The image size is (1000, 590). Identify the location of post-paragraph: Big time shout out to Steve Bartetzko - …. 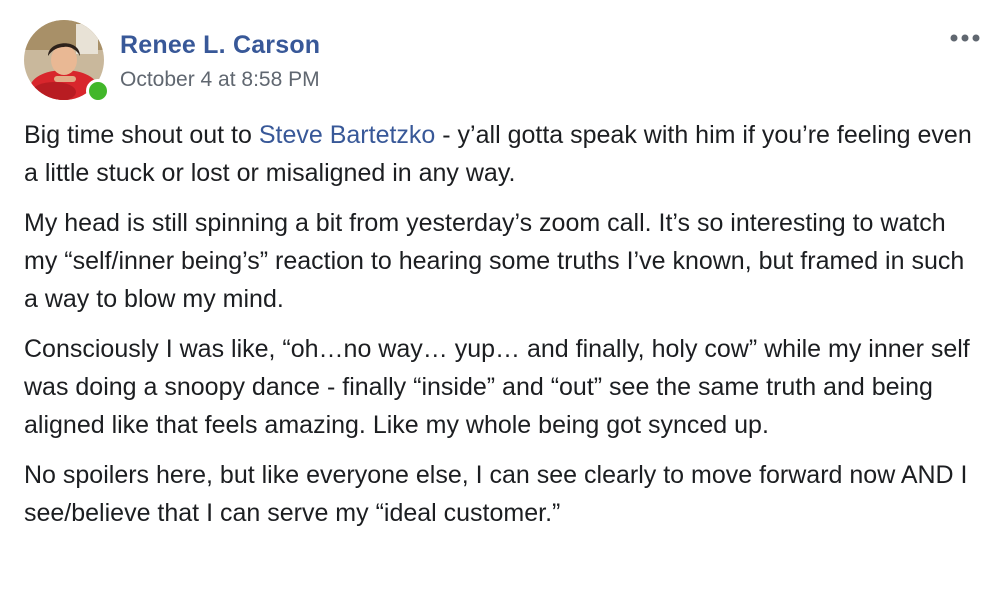
(504, 154).